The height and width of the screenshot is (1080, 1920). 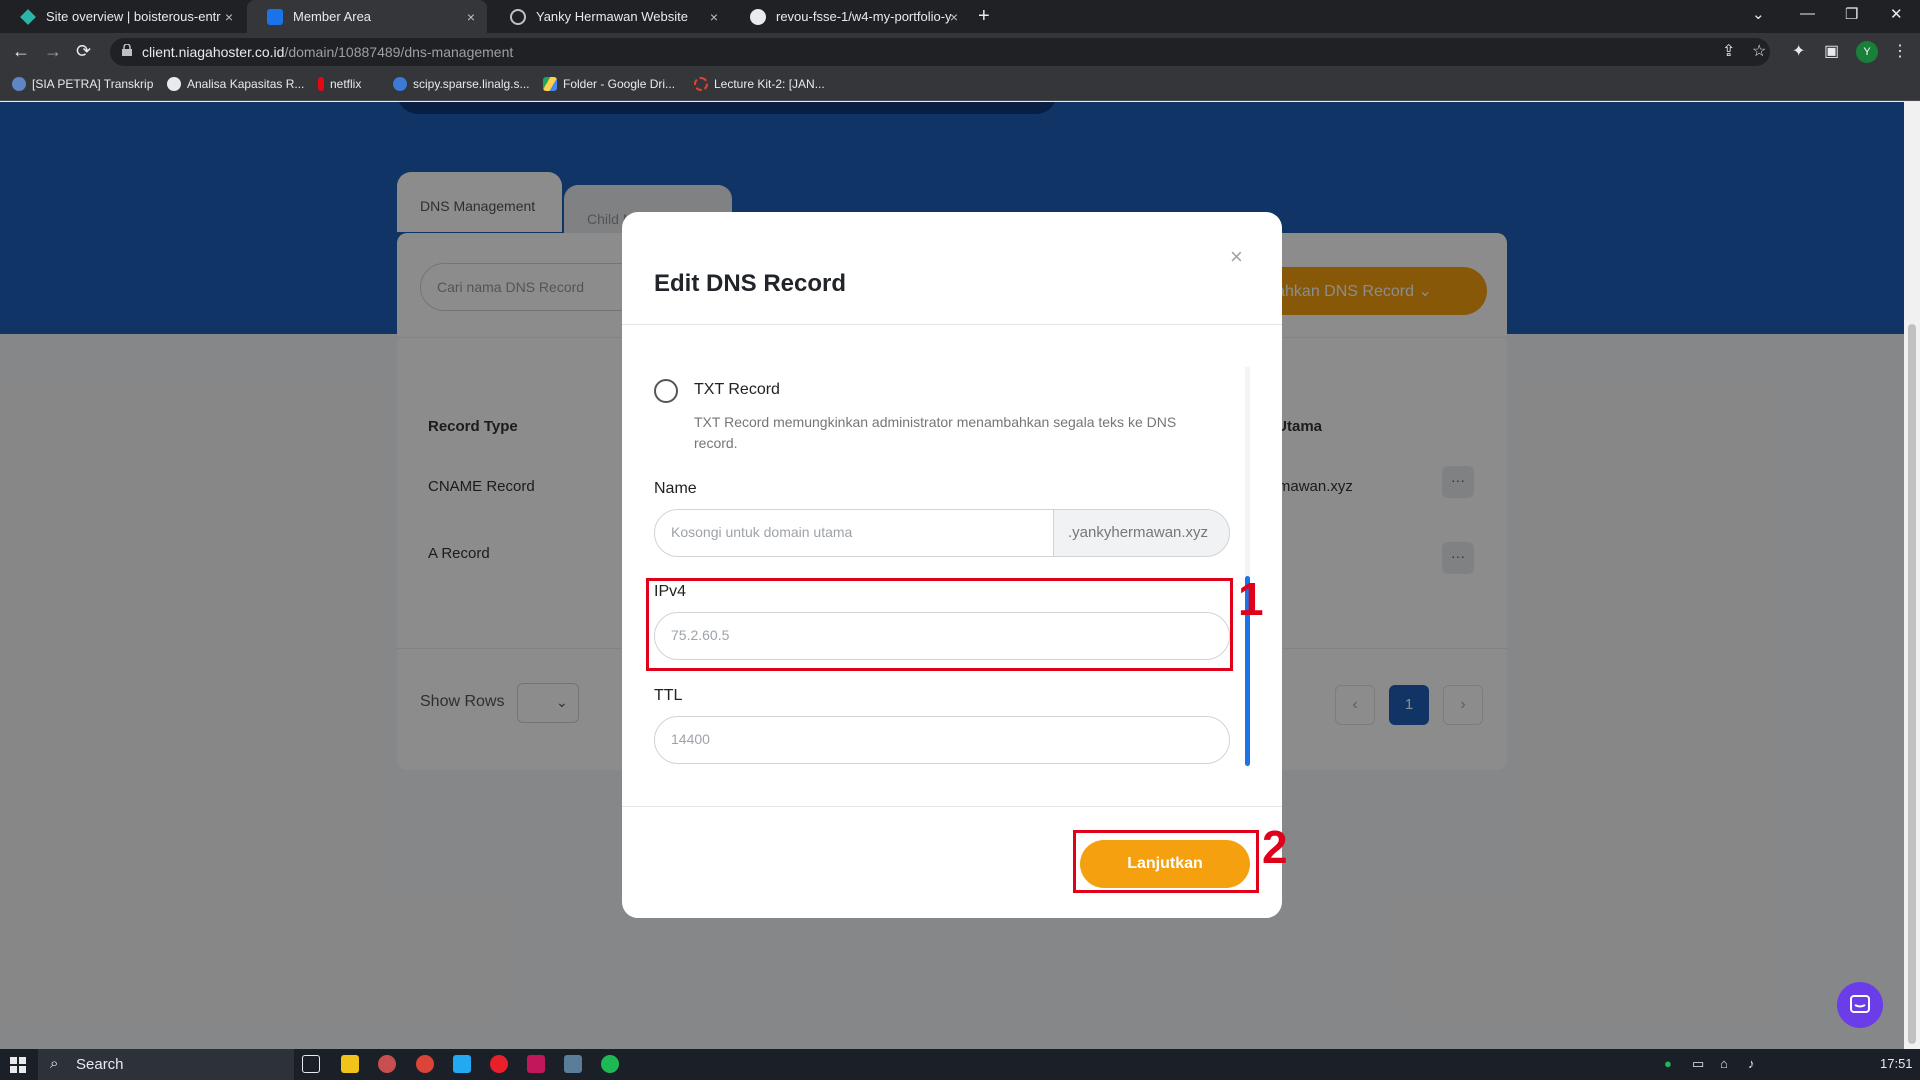 I want to click on extensions-icon: ✦, so click(x=1798, y=51).